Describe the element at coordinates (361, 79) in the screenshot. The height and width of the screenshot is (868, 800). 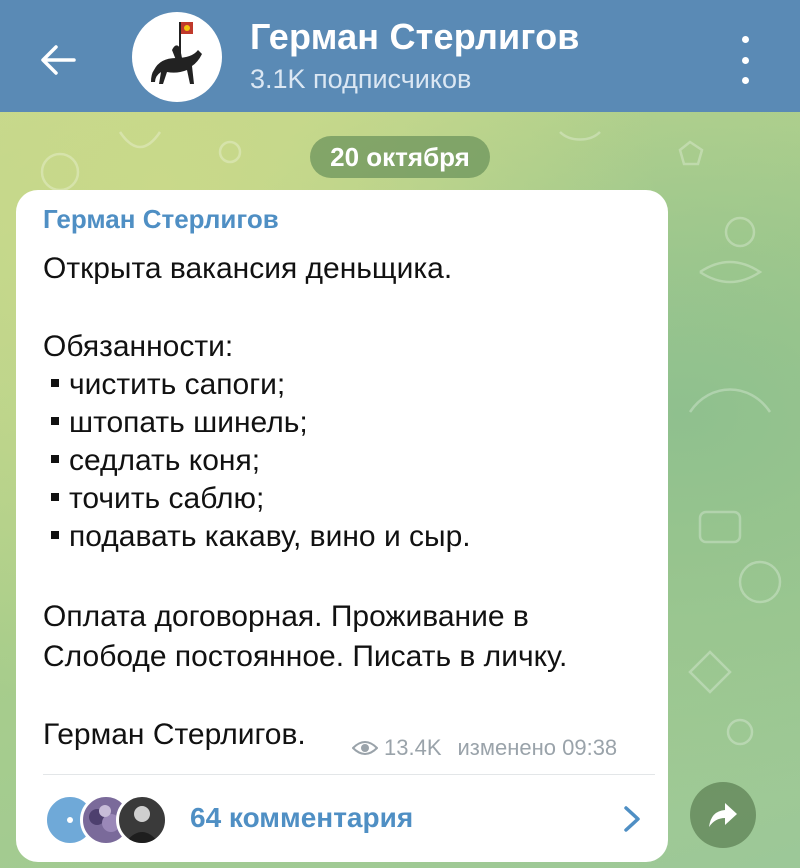
I see `subscriber-count: 3.1K подписчиков` at that location.